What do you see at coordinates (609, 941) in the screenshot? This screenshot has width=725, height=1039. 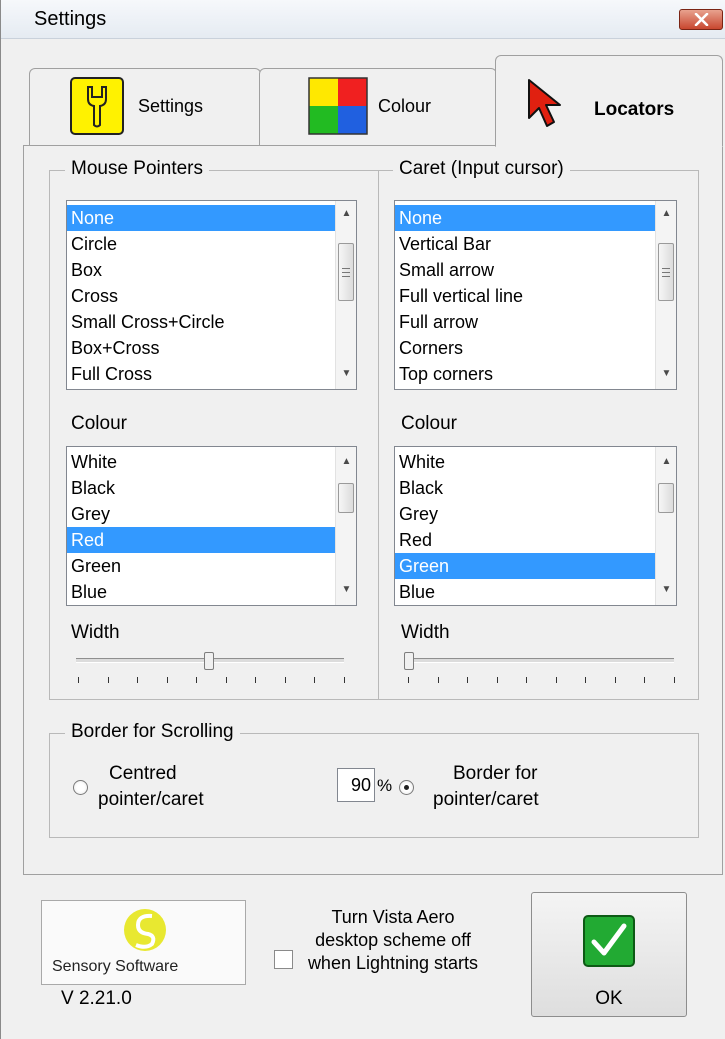 I see `checkmark-icon` at bounding box center [609, 941].